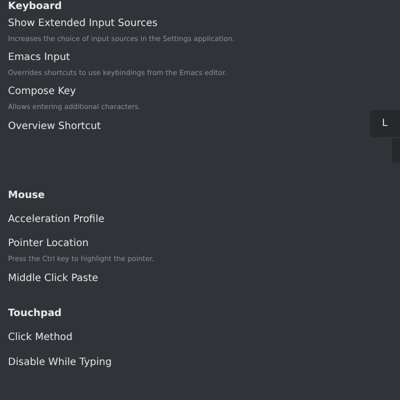 Image resolution: width=400 pixels, height=400 pixels. Describe the element at coordinates (35, 7) in the screenshot. I see `section-header: Keyboard` at that location.